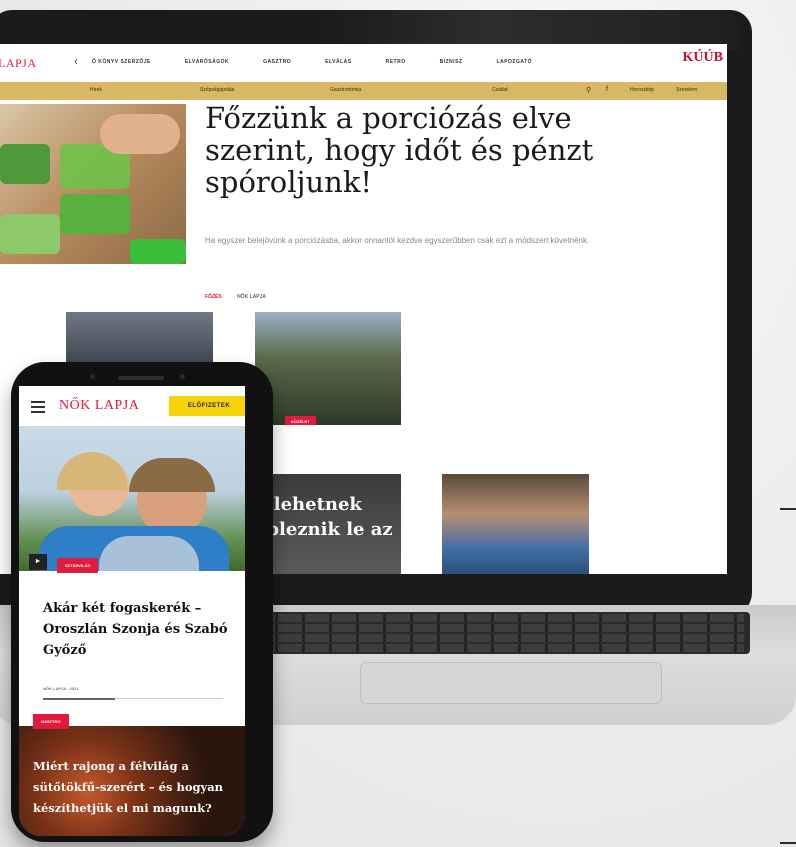  What do you see at coordinates (38, 562) in the screenshot?
I see `play-icon: ►` at bounding box center [38, 562].